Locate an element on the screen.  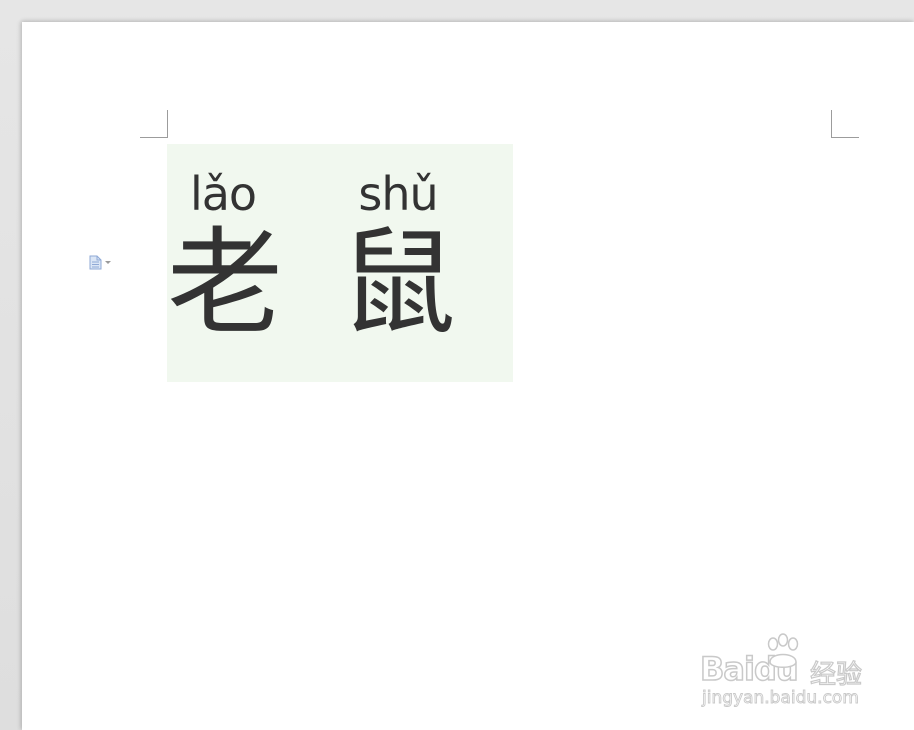
document-icon is located at coordinates (95, 262).